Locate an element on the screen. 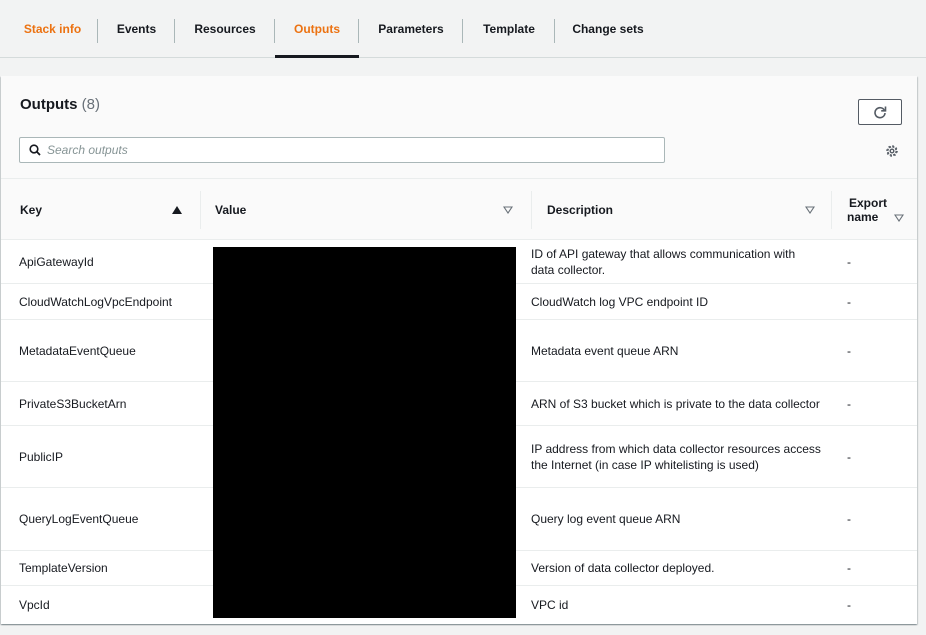 This screenshot has height=635, width=926. column-label: Value is located at coordinates (231, 209).